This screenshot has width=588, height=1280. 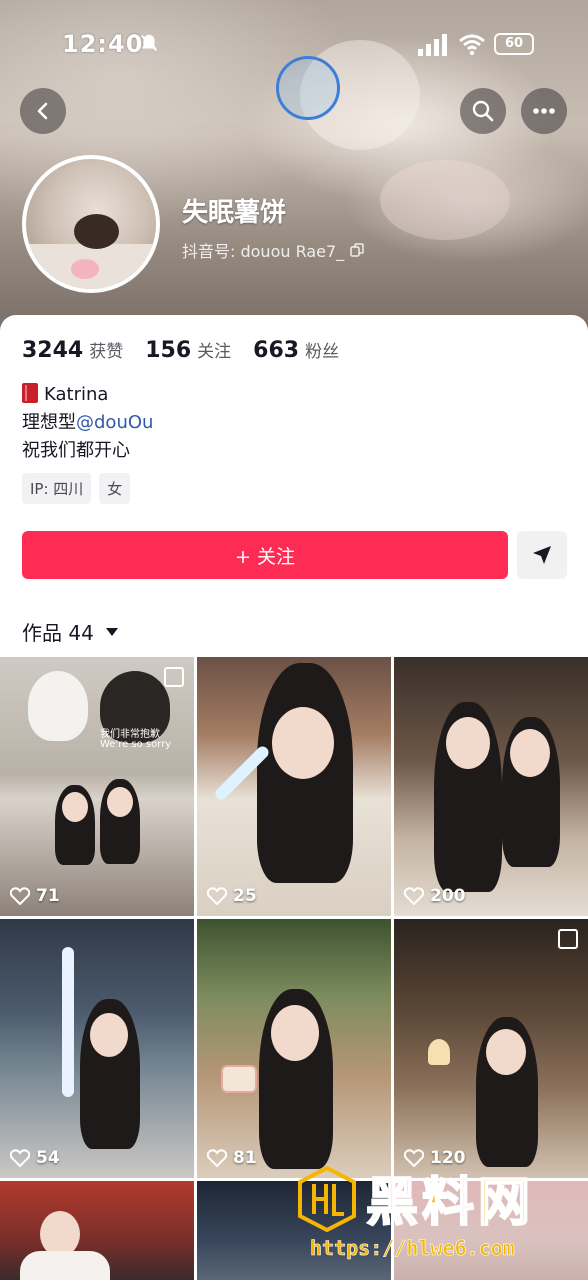 What do you see at coordinates (263, 251) in the screenshot?
I see `douyin-id-text: 抖音号: douou Rae7_` at bounding box center [263, 251].